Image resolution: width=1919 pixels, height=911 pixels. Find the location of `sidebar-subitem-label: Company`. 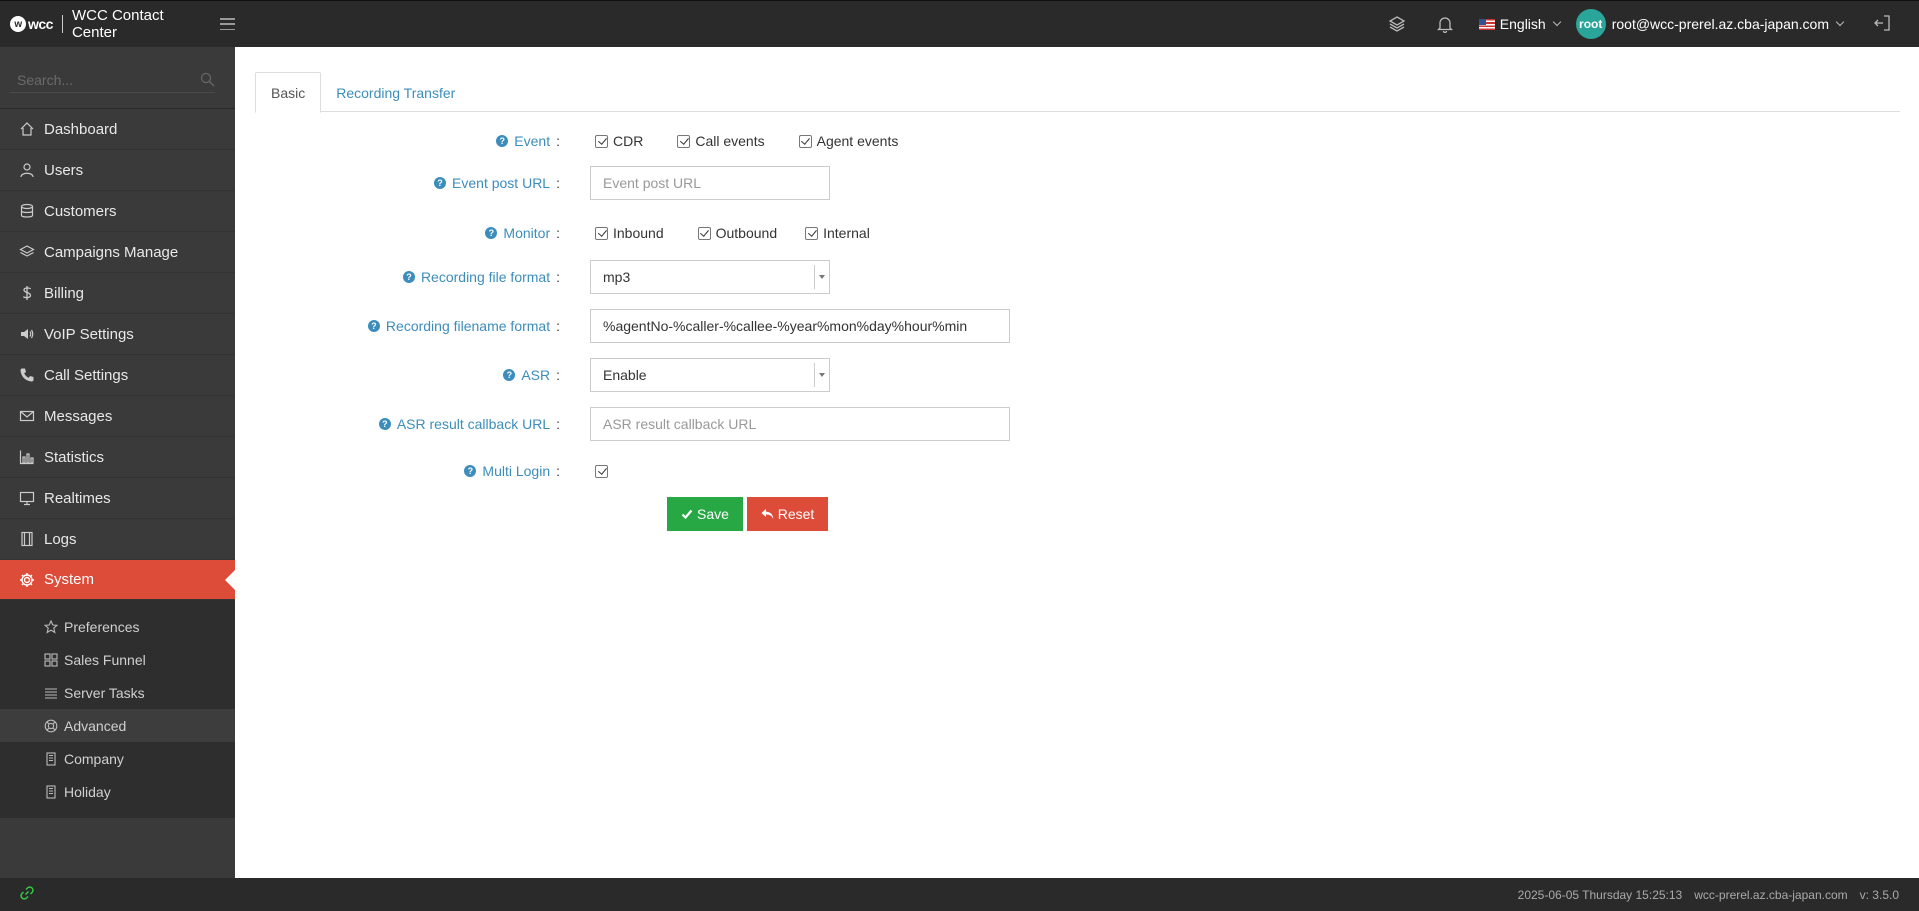

sidebar-subitem-label: Company is located at coordinates (94, 758).